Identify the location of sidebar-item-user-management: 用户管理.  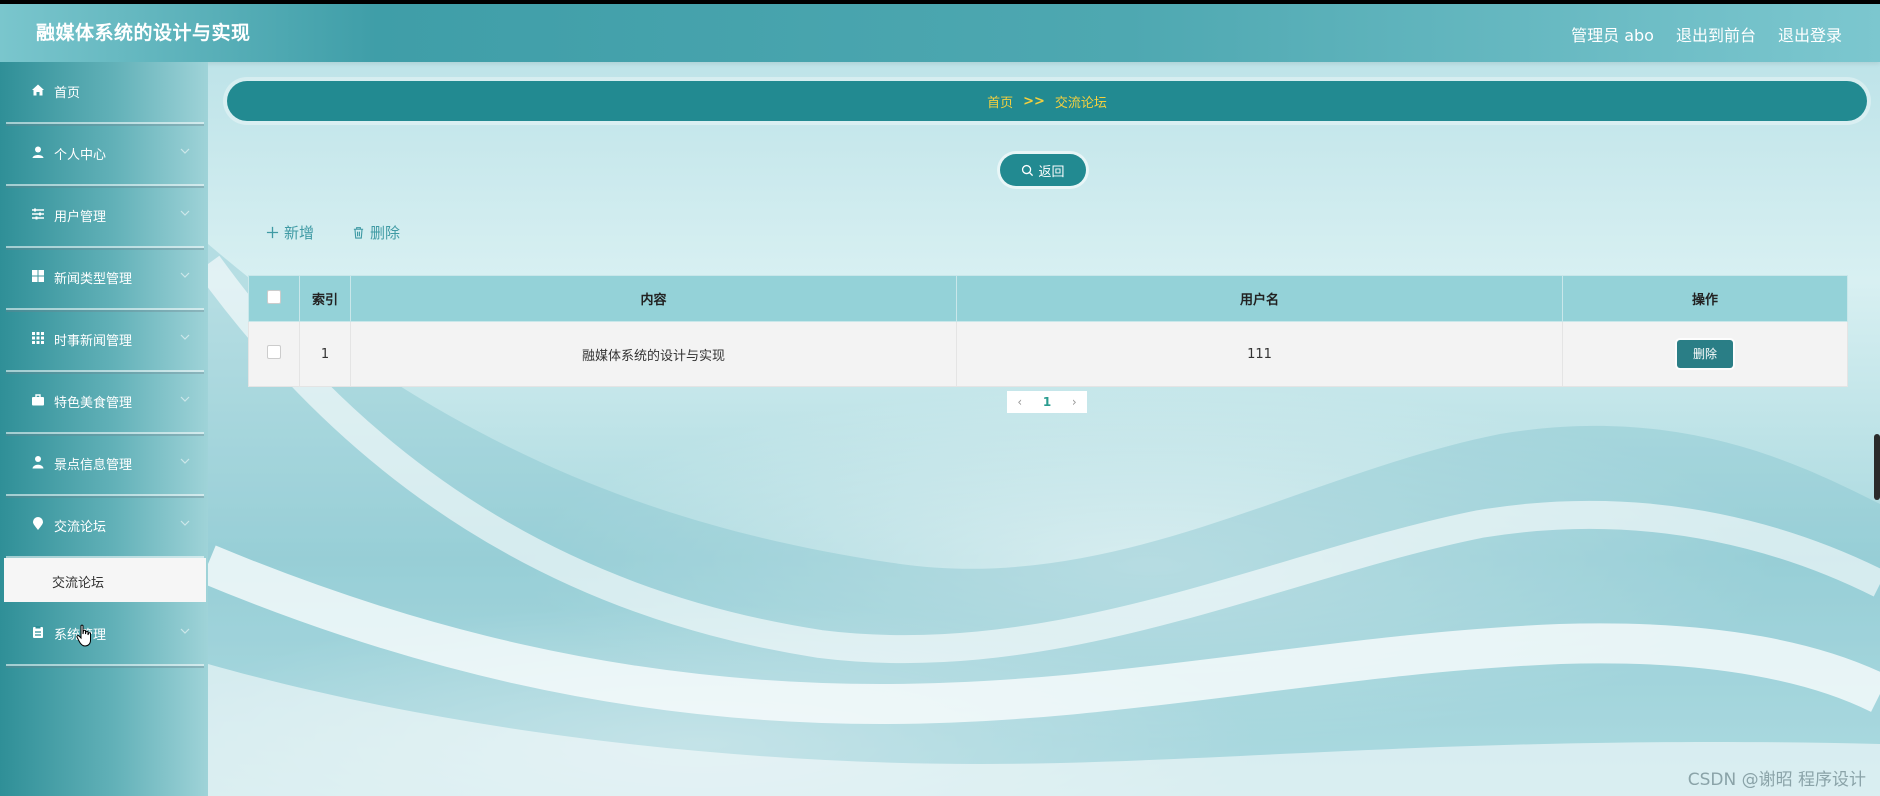
(105, 217).